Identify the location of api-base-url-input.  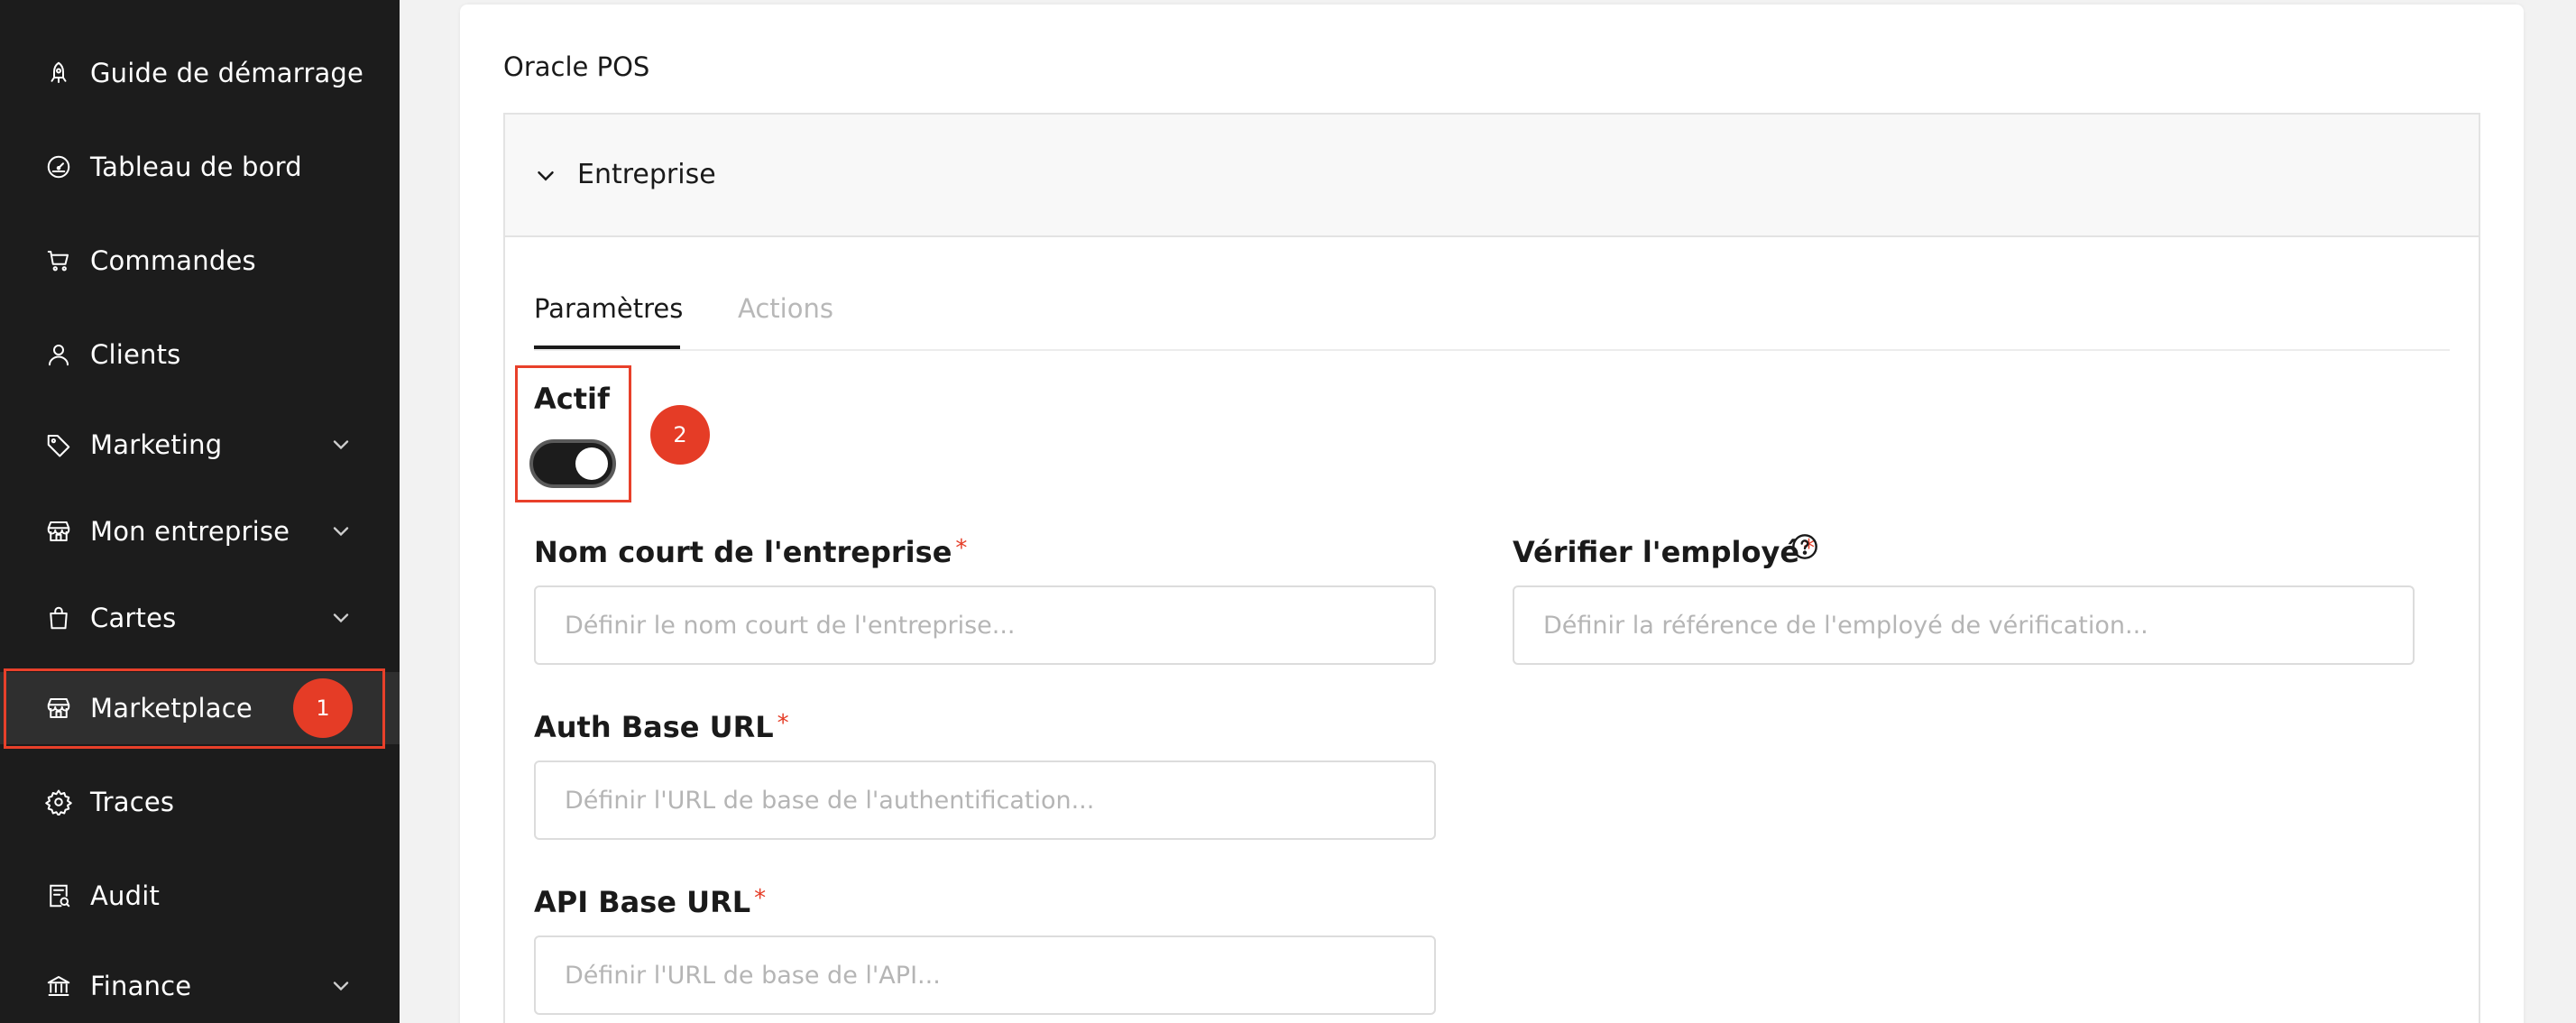
(985, 975).